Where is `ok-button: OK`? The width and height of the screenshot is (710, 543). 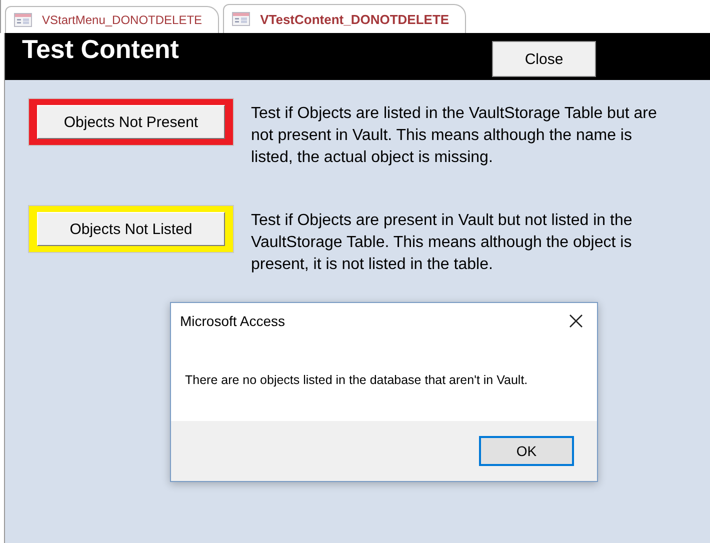
ok-button: OK is located at coordinates (526, 451).